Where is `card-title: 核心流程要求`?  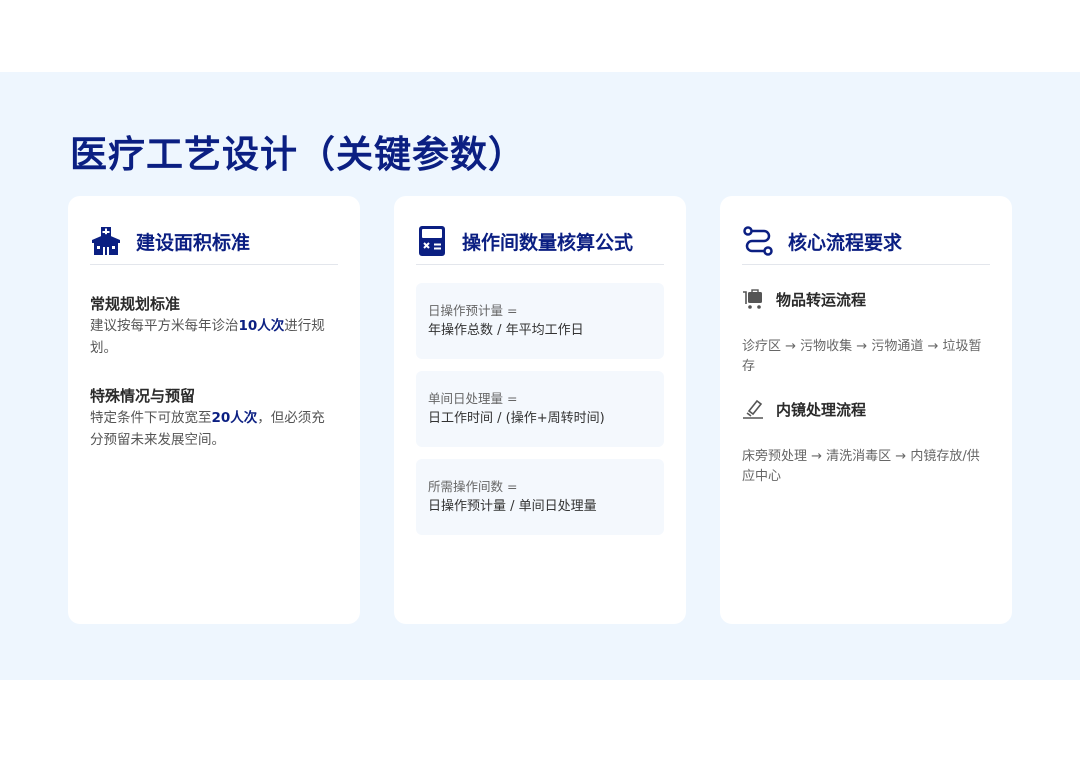 card-title: 核心流程要求 is located at coordinates (845, 242).